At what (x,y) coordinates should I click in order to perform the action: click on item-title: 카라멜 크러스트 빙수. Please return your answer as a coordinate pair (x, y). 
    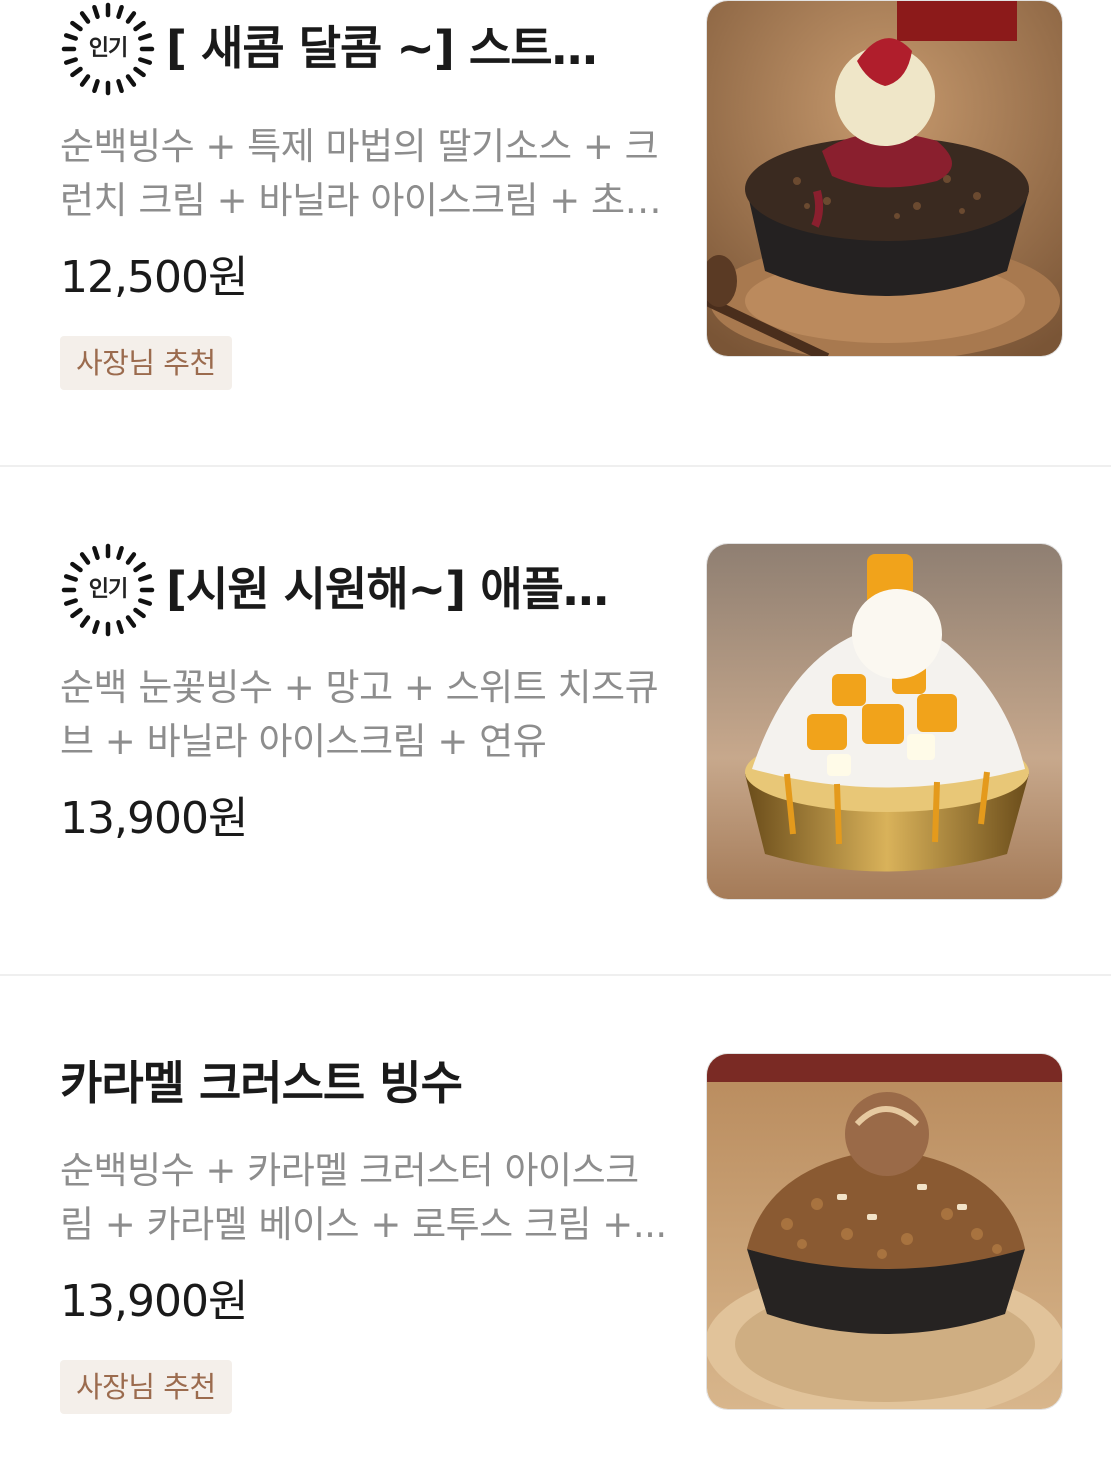
    Looking at the image, I should click on (261, 1083).